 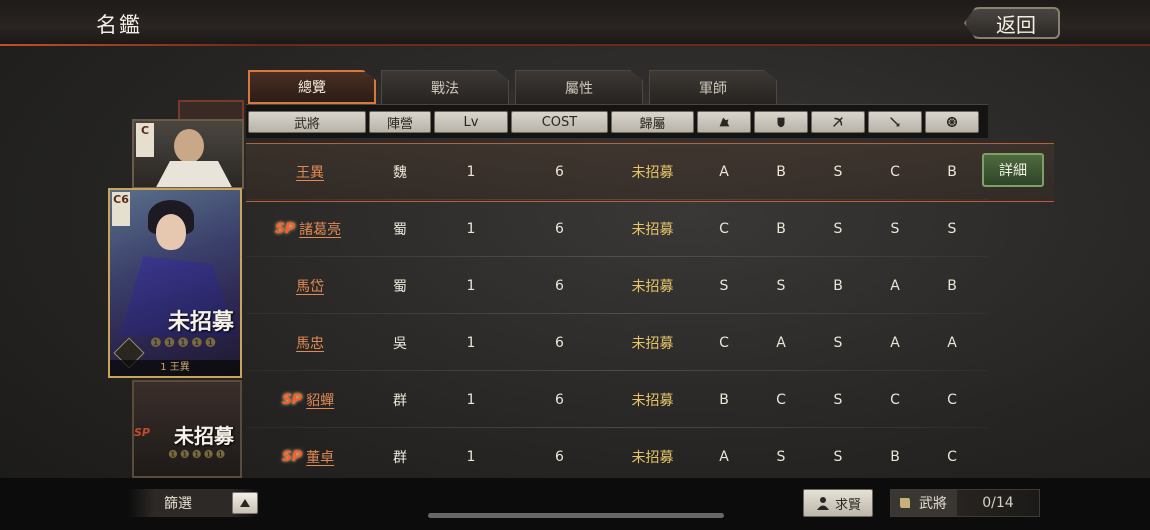 I want to click on table-row: SP 貂蟬 群 1 6 未招募 B C S C C, so click(x=650, y=399).